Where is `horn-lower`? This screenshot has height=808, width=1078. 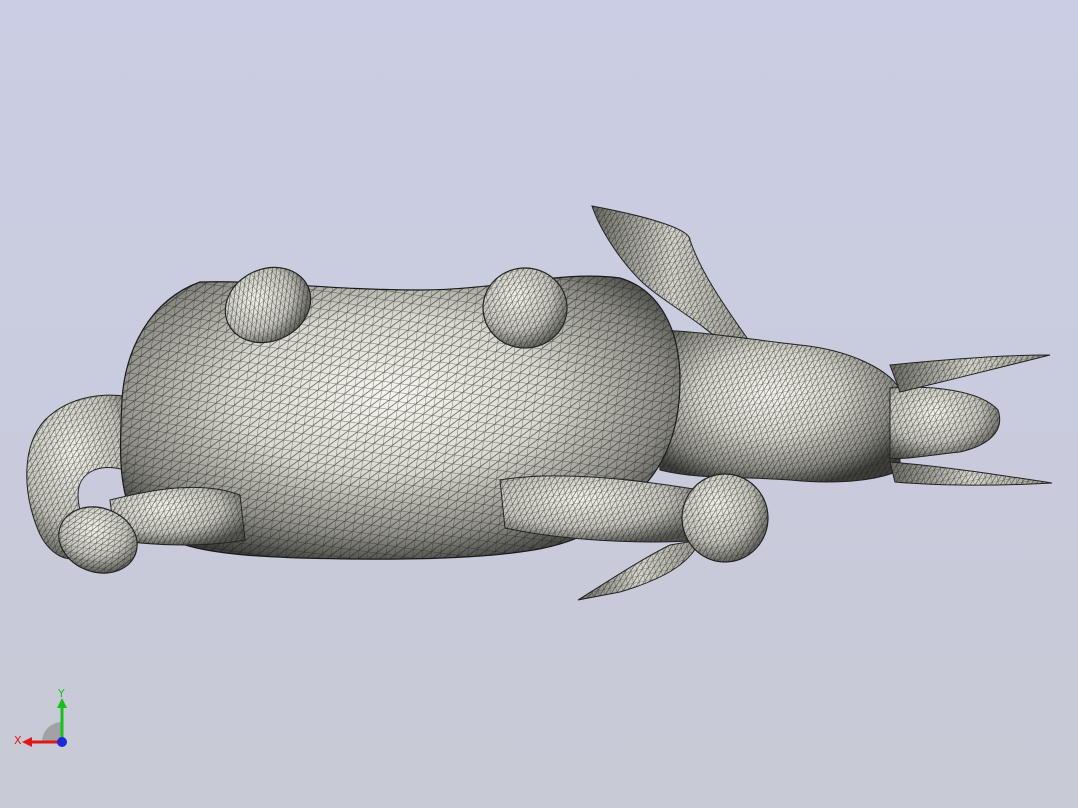
horn-lower is located at coordinates (971, 473).